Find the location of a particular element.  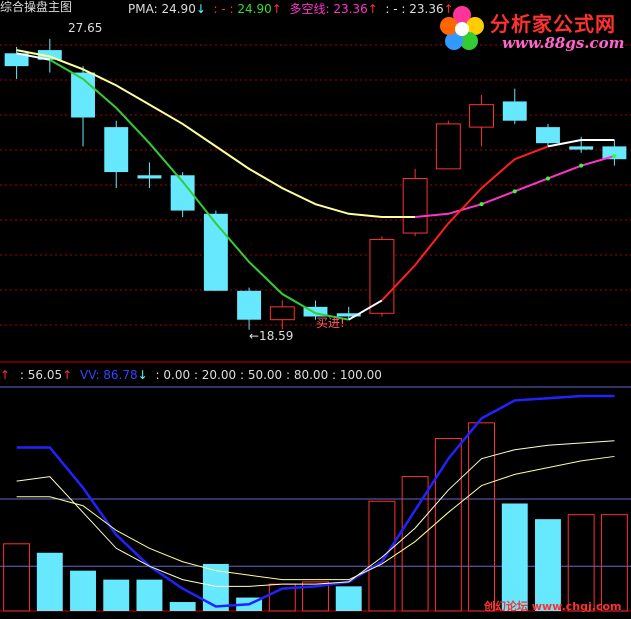

indicator-title: 综合操盘主图 is located at coordinates (36, 7).